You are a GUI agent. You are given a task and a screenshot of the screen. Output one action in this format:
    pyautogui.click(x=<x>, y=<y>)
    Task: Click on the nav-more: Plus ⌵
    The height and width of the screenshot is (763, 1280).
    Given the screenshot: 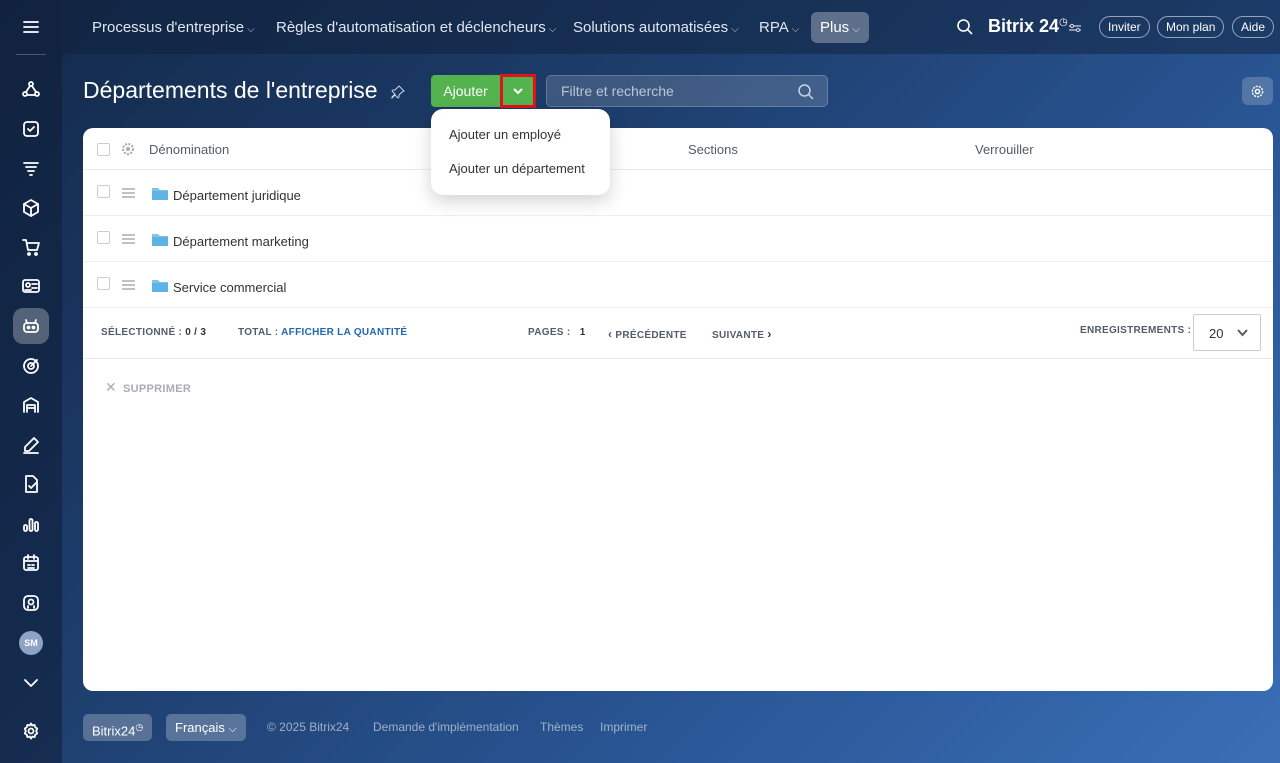 What is the action you would take?
    pyautogui.click(x=840, y=27)
    